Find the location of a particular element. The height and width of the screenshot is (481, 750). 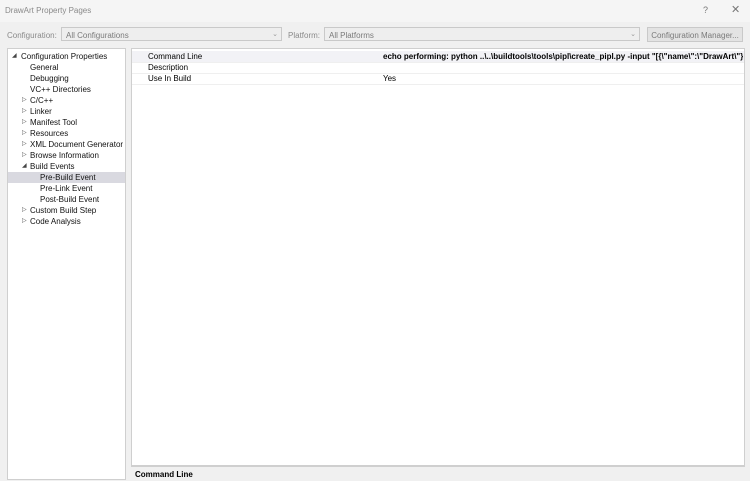

tree-item-code-analysis: ▷ Code Analysis is located at coordinates (66, 221).